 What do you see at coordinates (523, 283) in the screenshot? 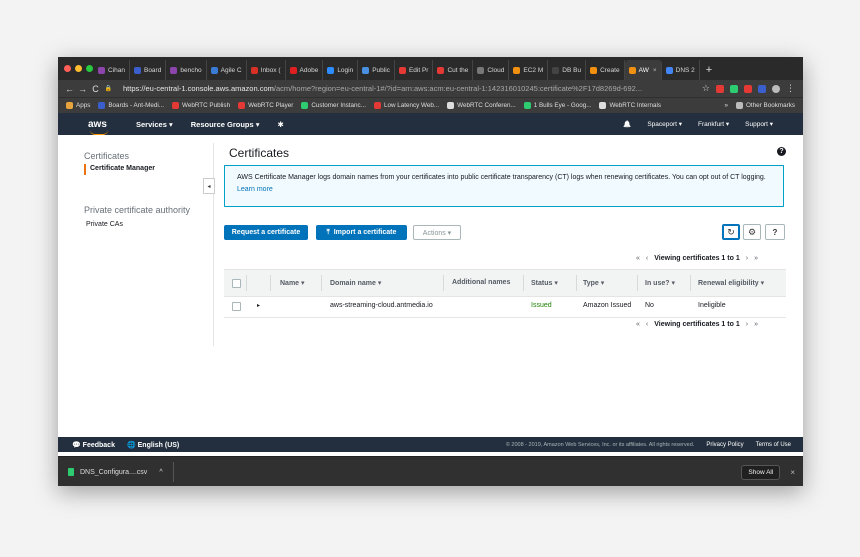
I see `column-divider` at bounding box center [523, 283].